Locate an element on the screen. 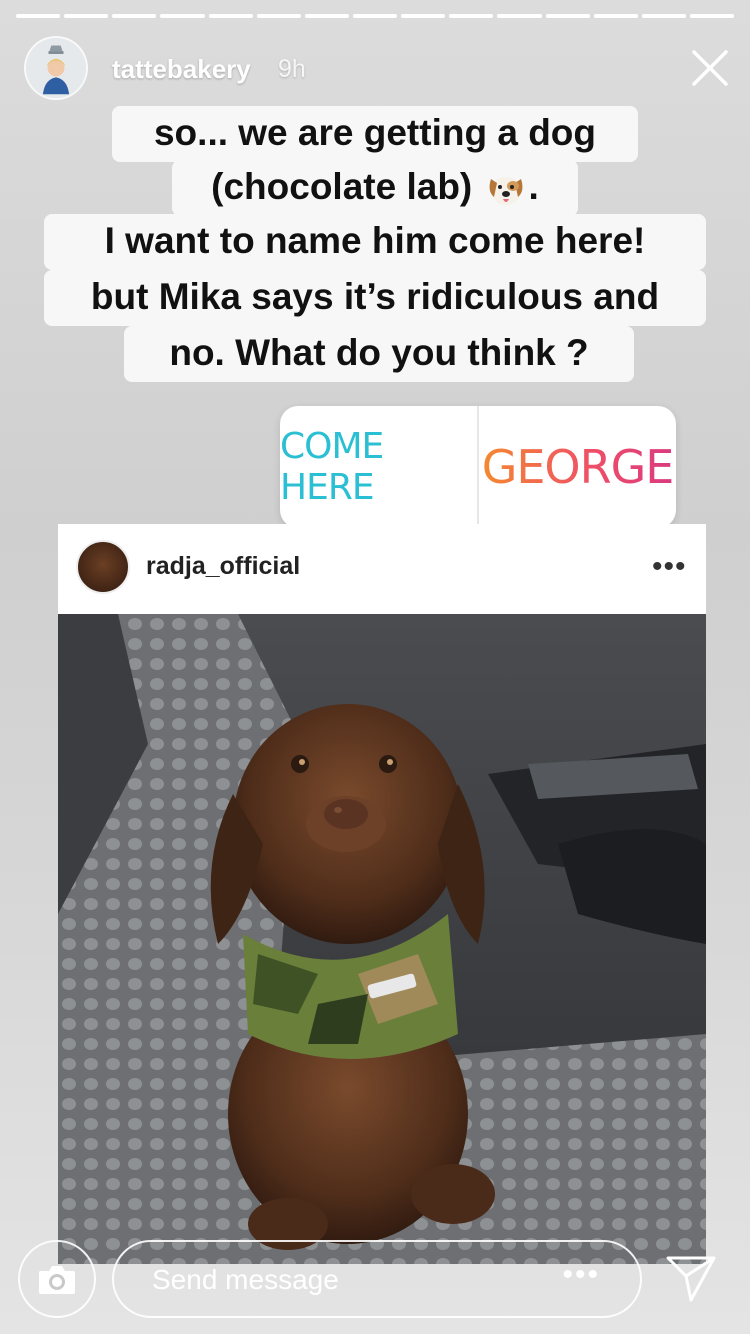  more-options-icon: ••• is located at coordinates (669, 567).